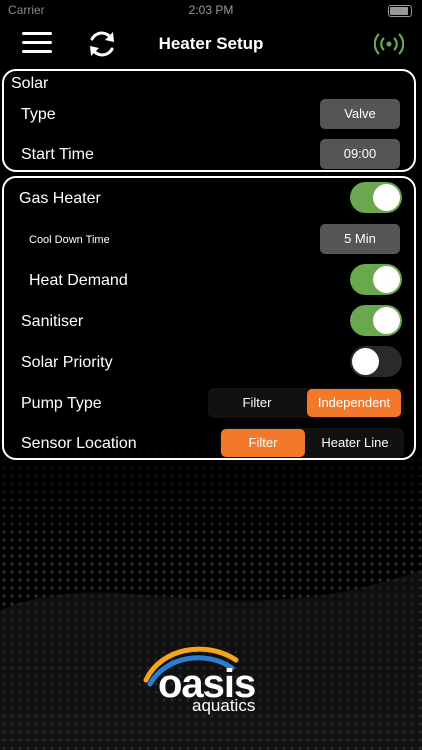 This screenshot has height=750, width=422. I want to click on sensor-location-label: Sensor Location, so click(79, 443).